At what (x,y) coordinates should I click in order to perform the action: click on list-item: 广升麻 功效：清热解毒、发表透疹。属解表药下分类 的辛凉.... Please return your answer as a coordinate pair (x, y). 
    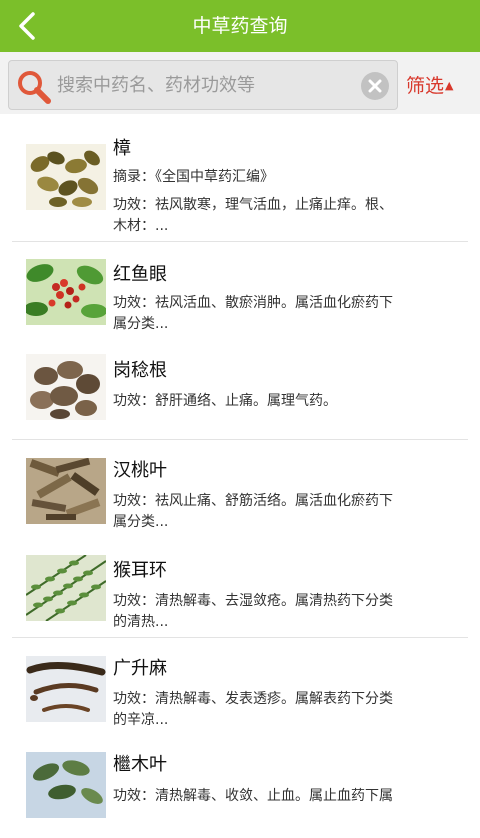
    Looking at the image, I should click on (240, 688).